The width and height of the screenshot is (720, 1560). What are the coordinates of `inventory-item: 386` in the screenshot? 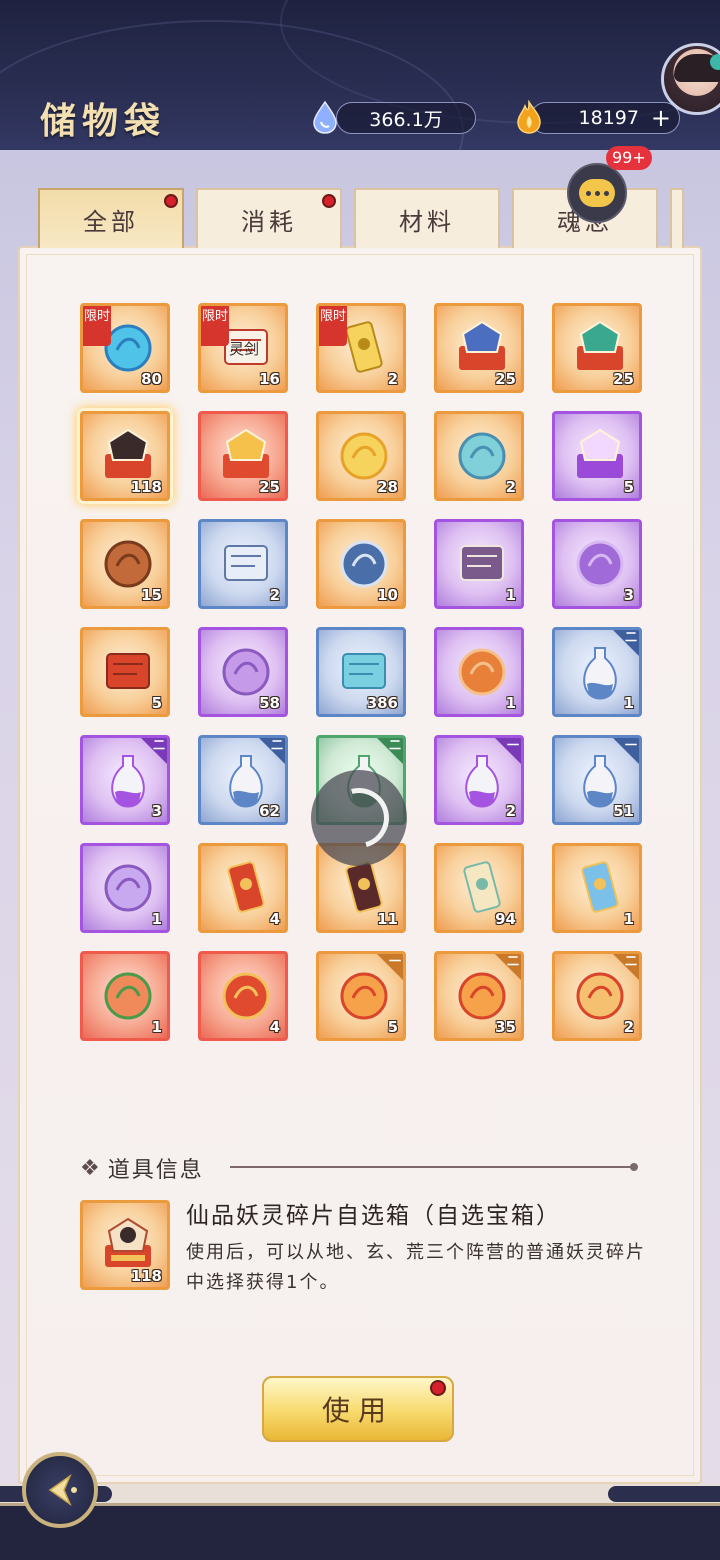 It's located at (361, 672).